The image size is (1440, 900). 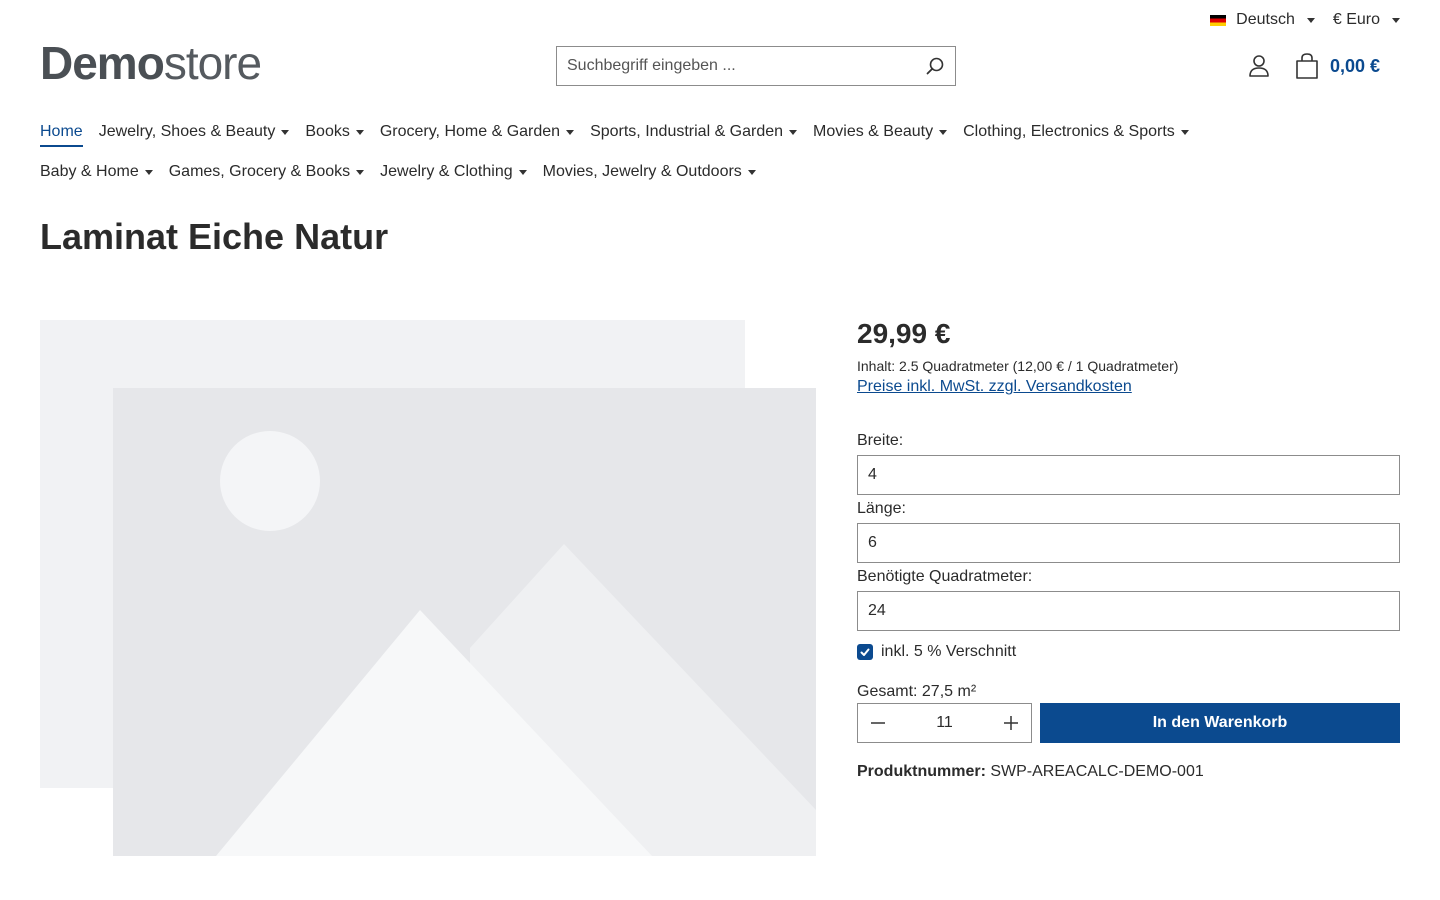 What do you see at coordinates (187, 131) in the screenshot?
I see `nav-item-label: Jewelry, Shoes & Beauty` at bounding box center [187, 131].